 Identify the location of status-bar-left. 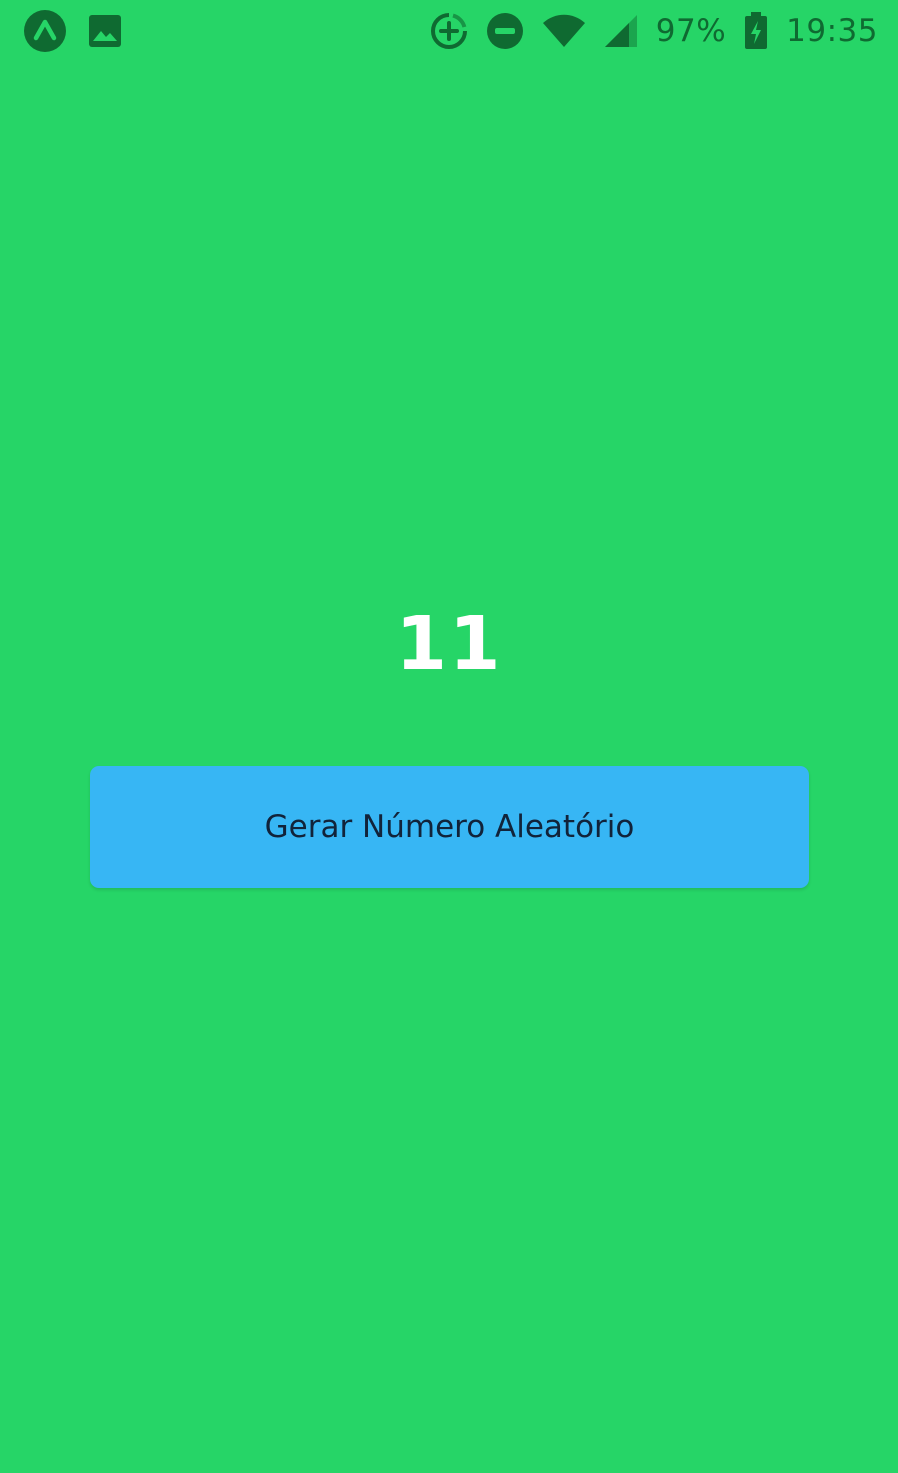
(73, 31).